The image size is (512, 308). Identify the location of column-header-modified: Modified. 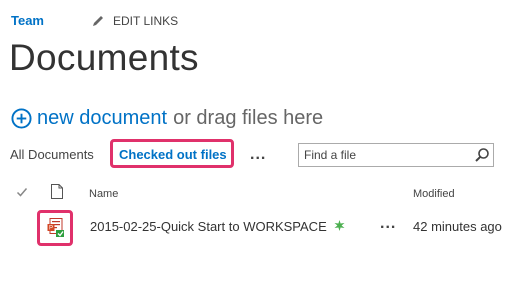
(434, 194).